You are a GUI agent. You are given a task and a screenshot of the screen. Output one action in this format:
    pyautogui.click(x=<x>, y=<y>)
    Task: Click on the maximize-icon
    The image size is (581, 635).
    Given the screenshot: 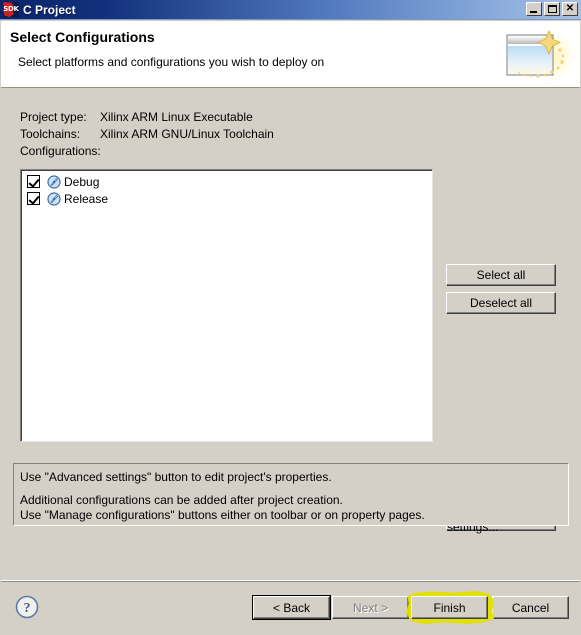 What is the action you would take?
    pyautogui.click(x=552, y=9)
    